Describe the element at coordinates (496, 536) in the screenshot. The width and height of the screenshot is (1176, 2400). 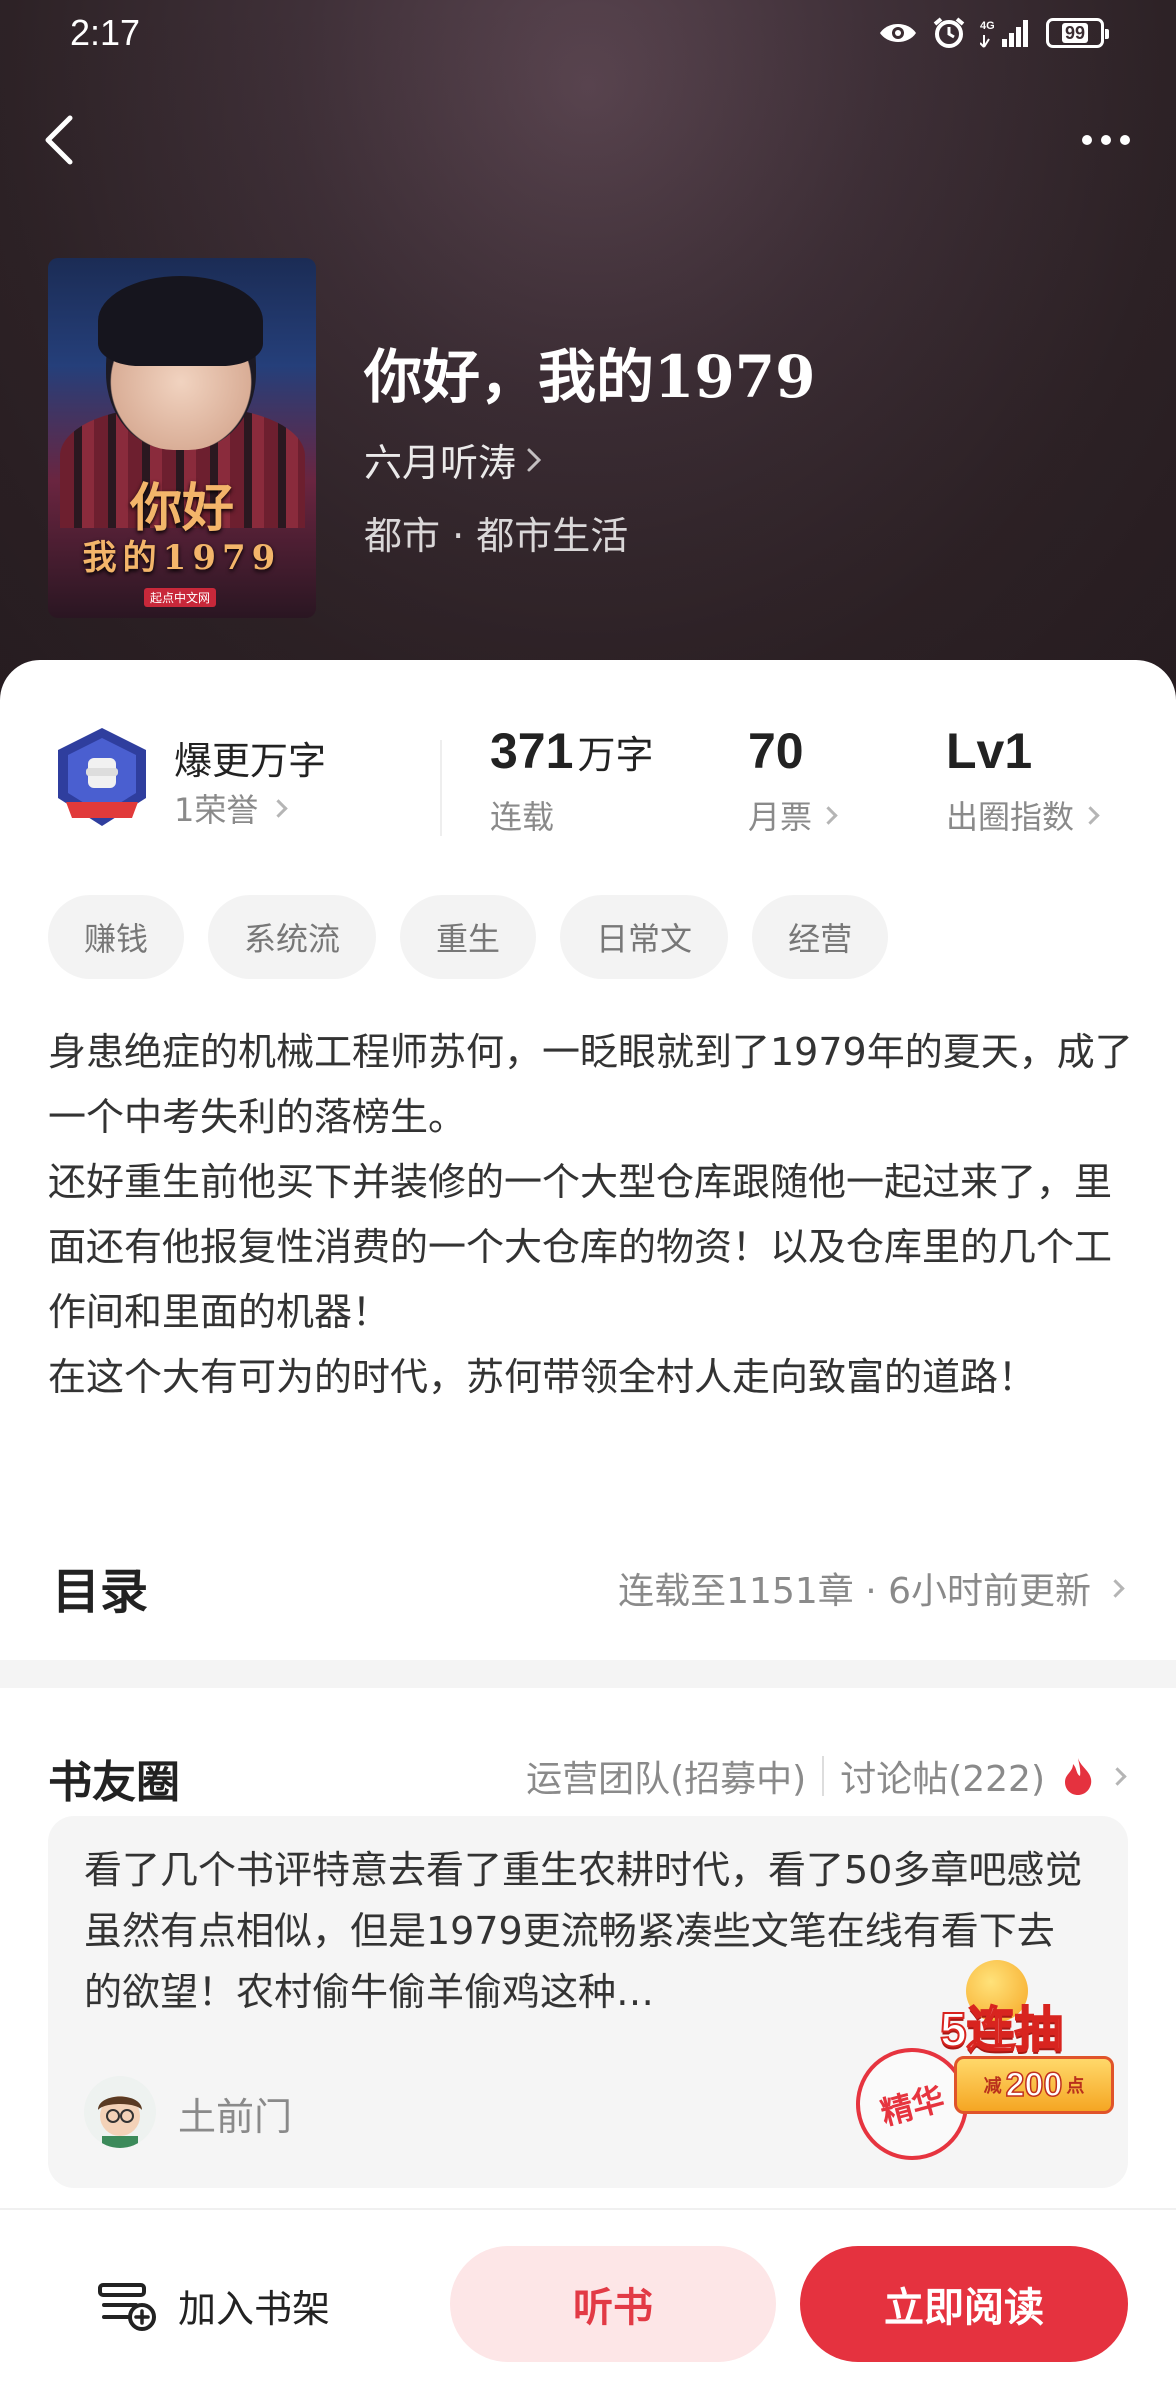
I see `book-genre: 都市 · 都市生活` at that location.